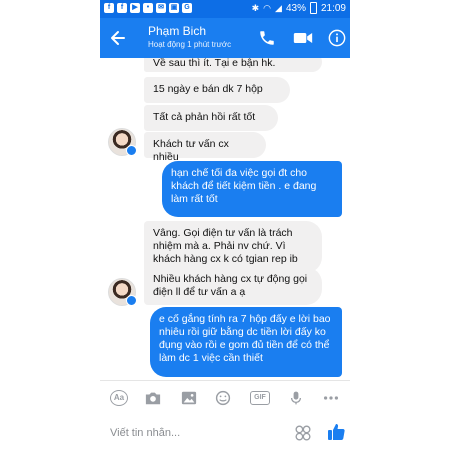  I want to click on clock: 21:09, so click(333, 8).